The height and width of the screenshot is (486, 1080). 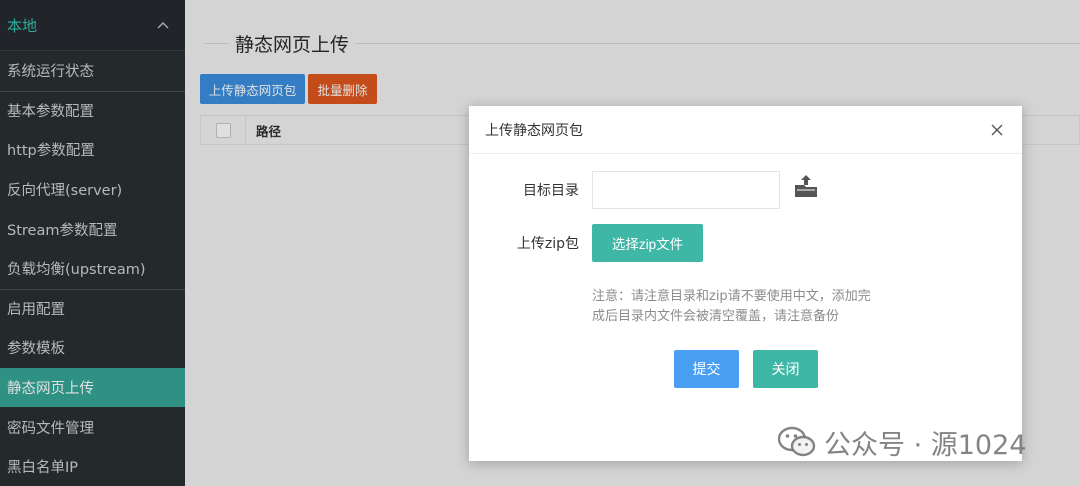 What do you see at coordinates (706, 369) in the screenshot?
I see `submit-button: 提交` at bounding box center [706, 369].